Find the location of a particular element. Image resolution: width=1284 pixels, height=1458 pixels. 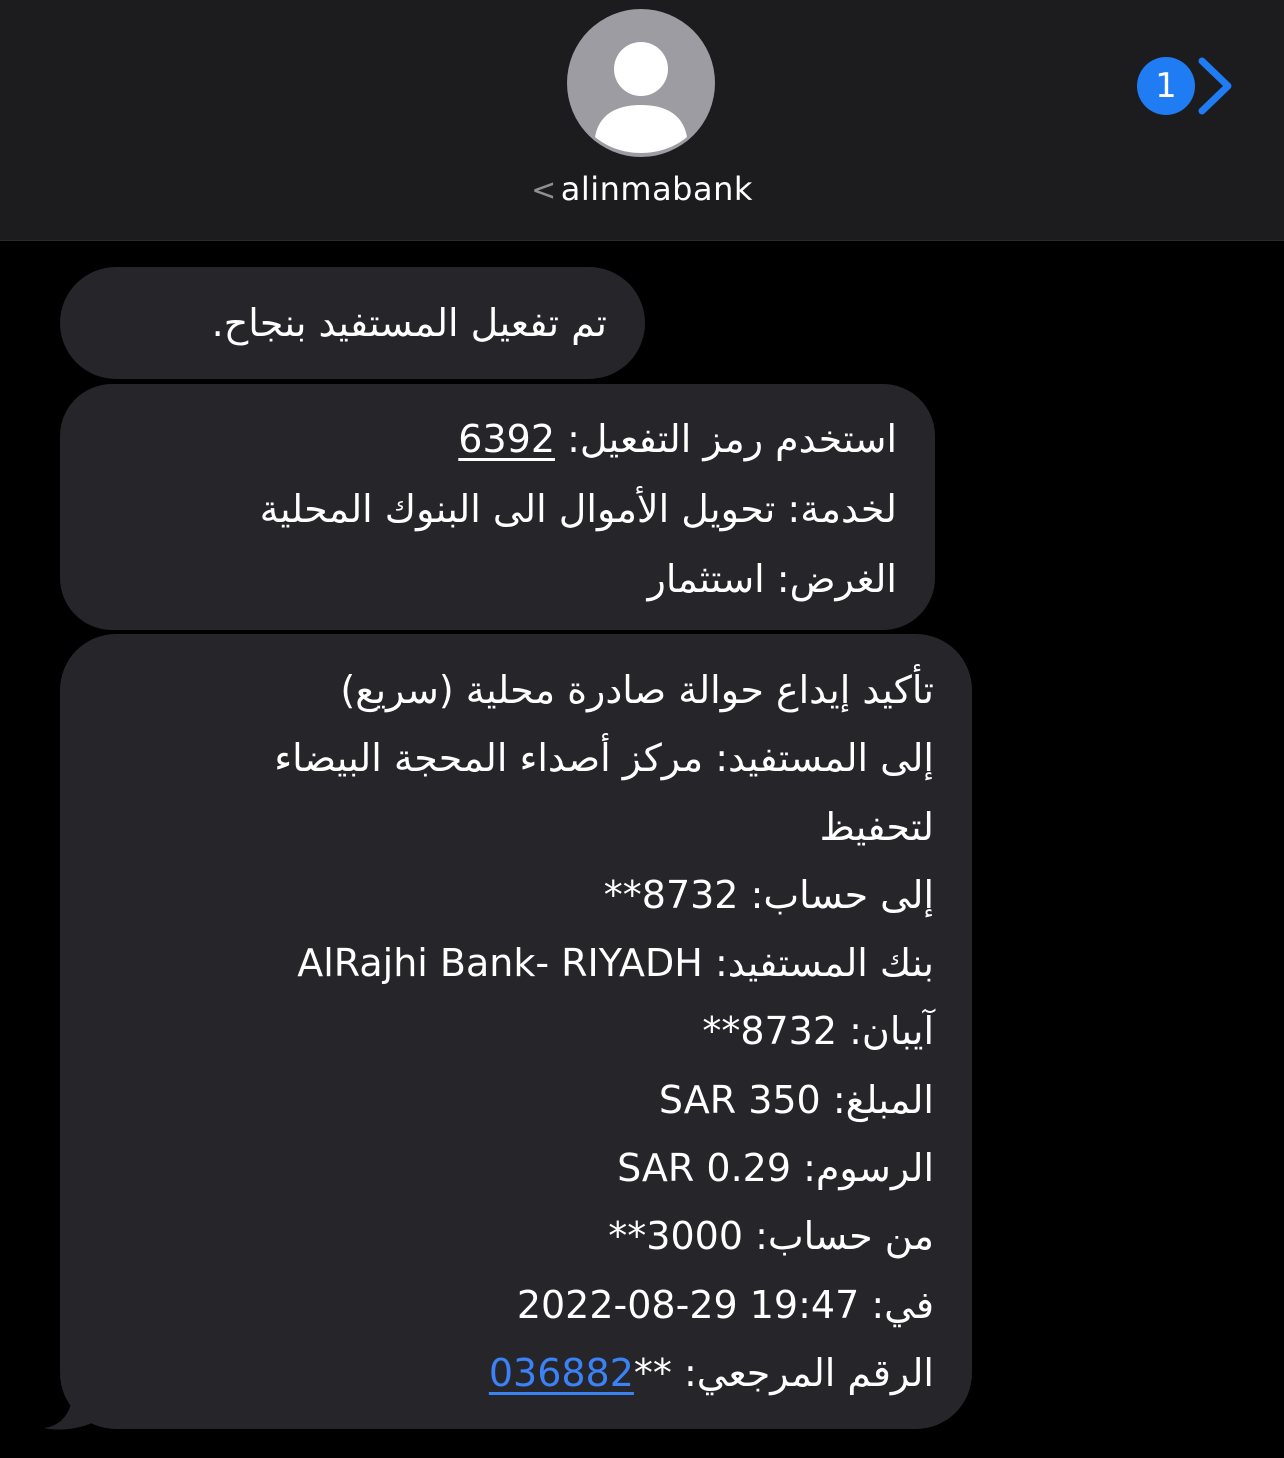

reference-number-link: 036882 is located at coordinates (561, 1373).